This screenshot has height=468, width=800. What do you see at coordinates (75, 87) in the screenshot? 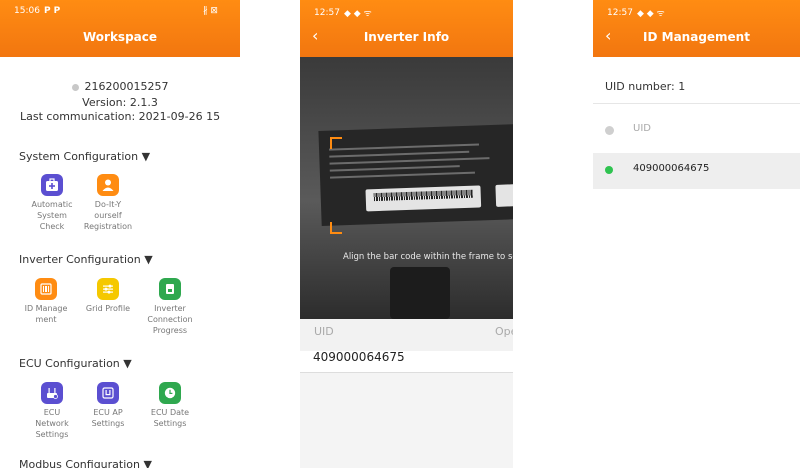
I see `status-dot` at bounding box center [75, 87].